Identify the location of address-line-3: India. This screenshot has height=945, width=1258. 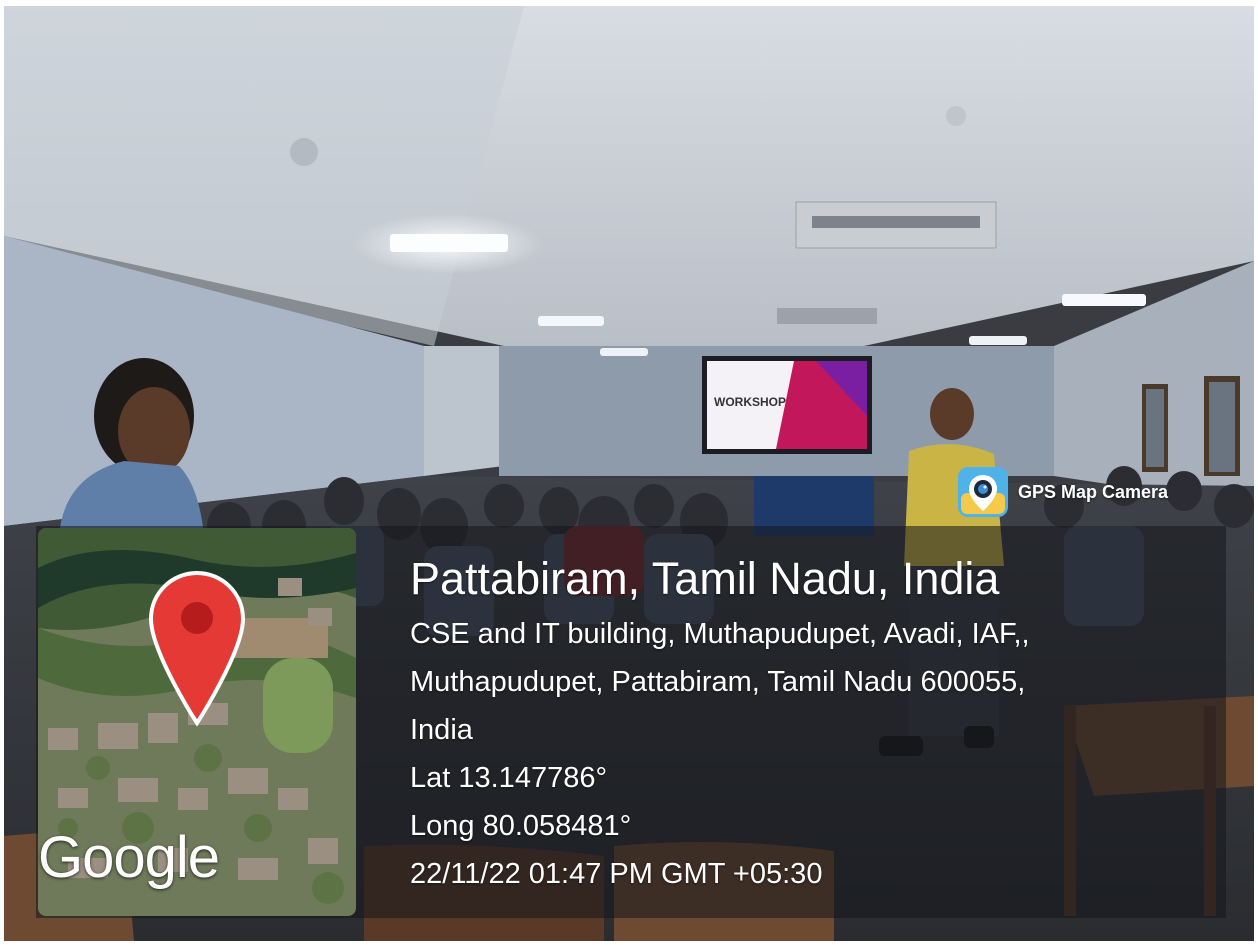
(441, 730).